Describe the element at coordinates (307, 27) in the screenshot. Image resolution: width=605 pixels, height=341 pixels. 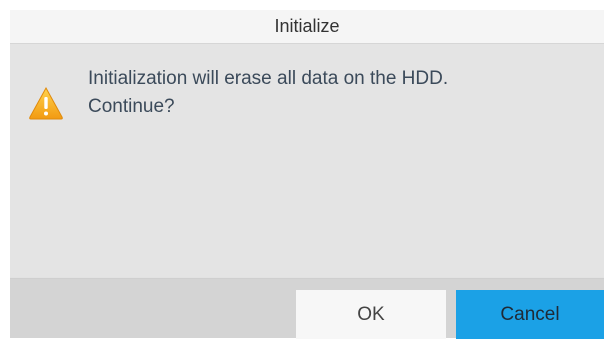
I see `dialog-title: Initialize` at that location.